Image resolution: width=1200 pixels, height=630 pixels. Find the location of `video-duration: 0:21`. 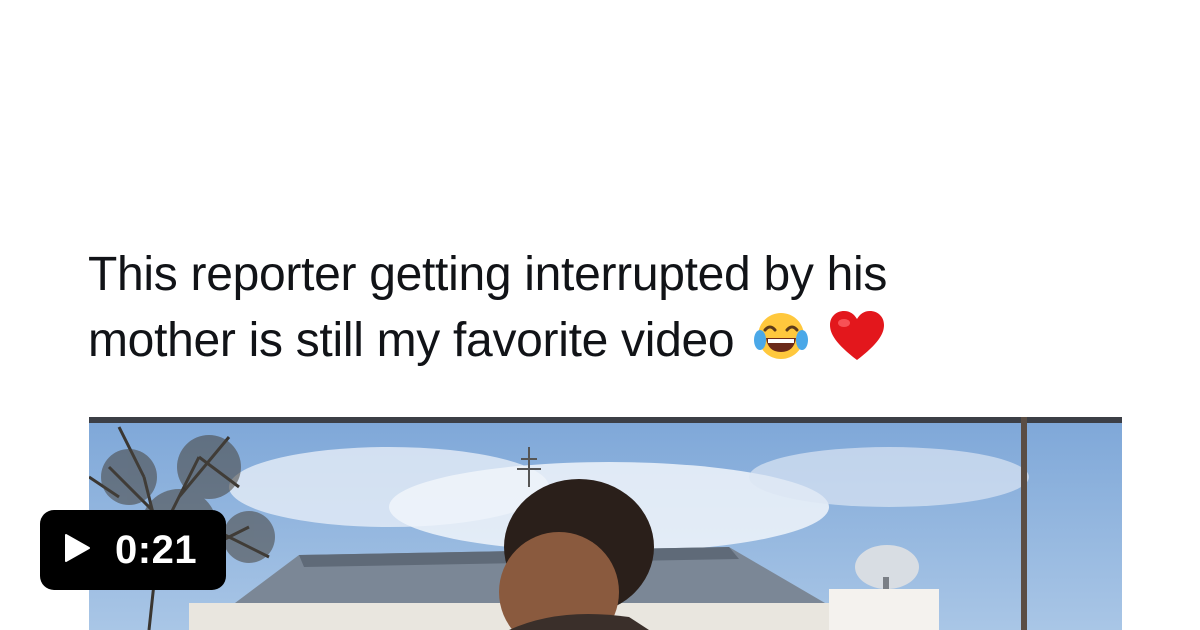

video-duration: 0:21 is located at coordinates (156, 549).